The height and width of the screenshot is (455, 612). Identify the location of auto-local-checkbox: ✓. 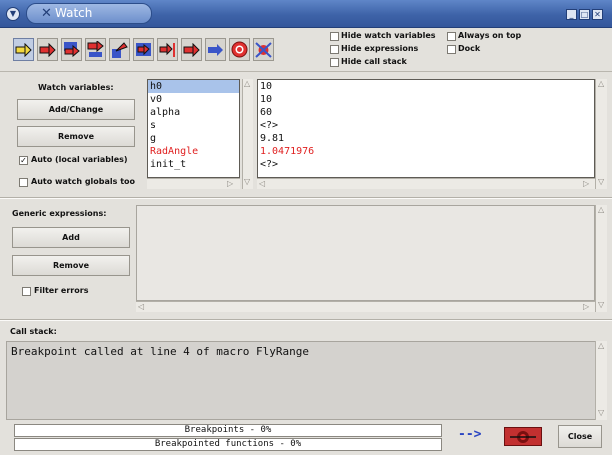
(23, 160).